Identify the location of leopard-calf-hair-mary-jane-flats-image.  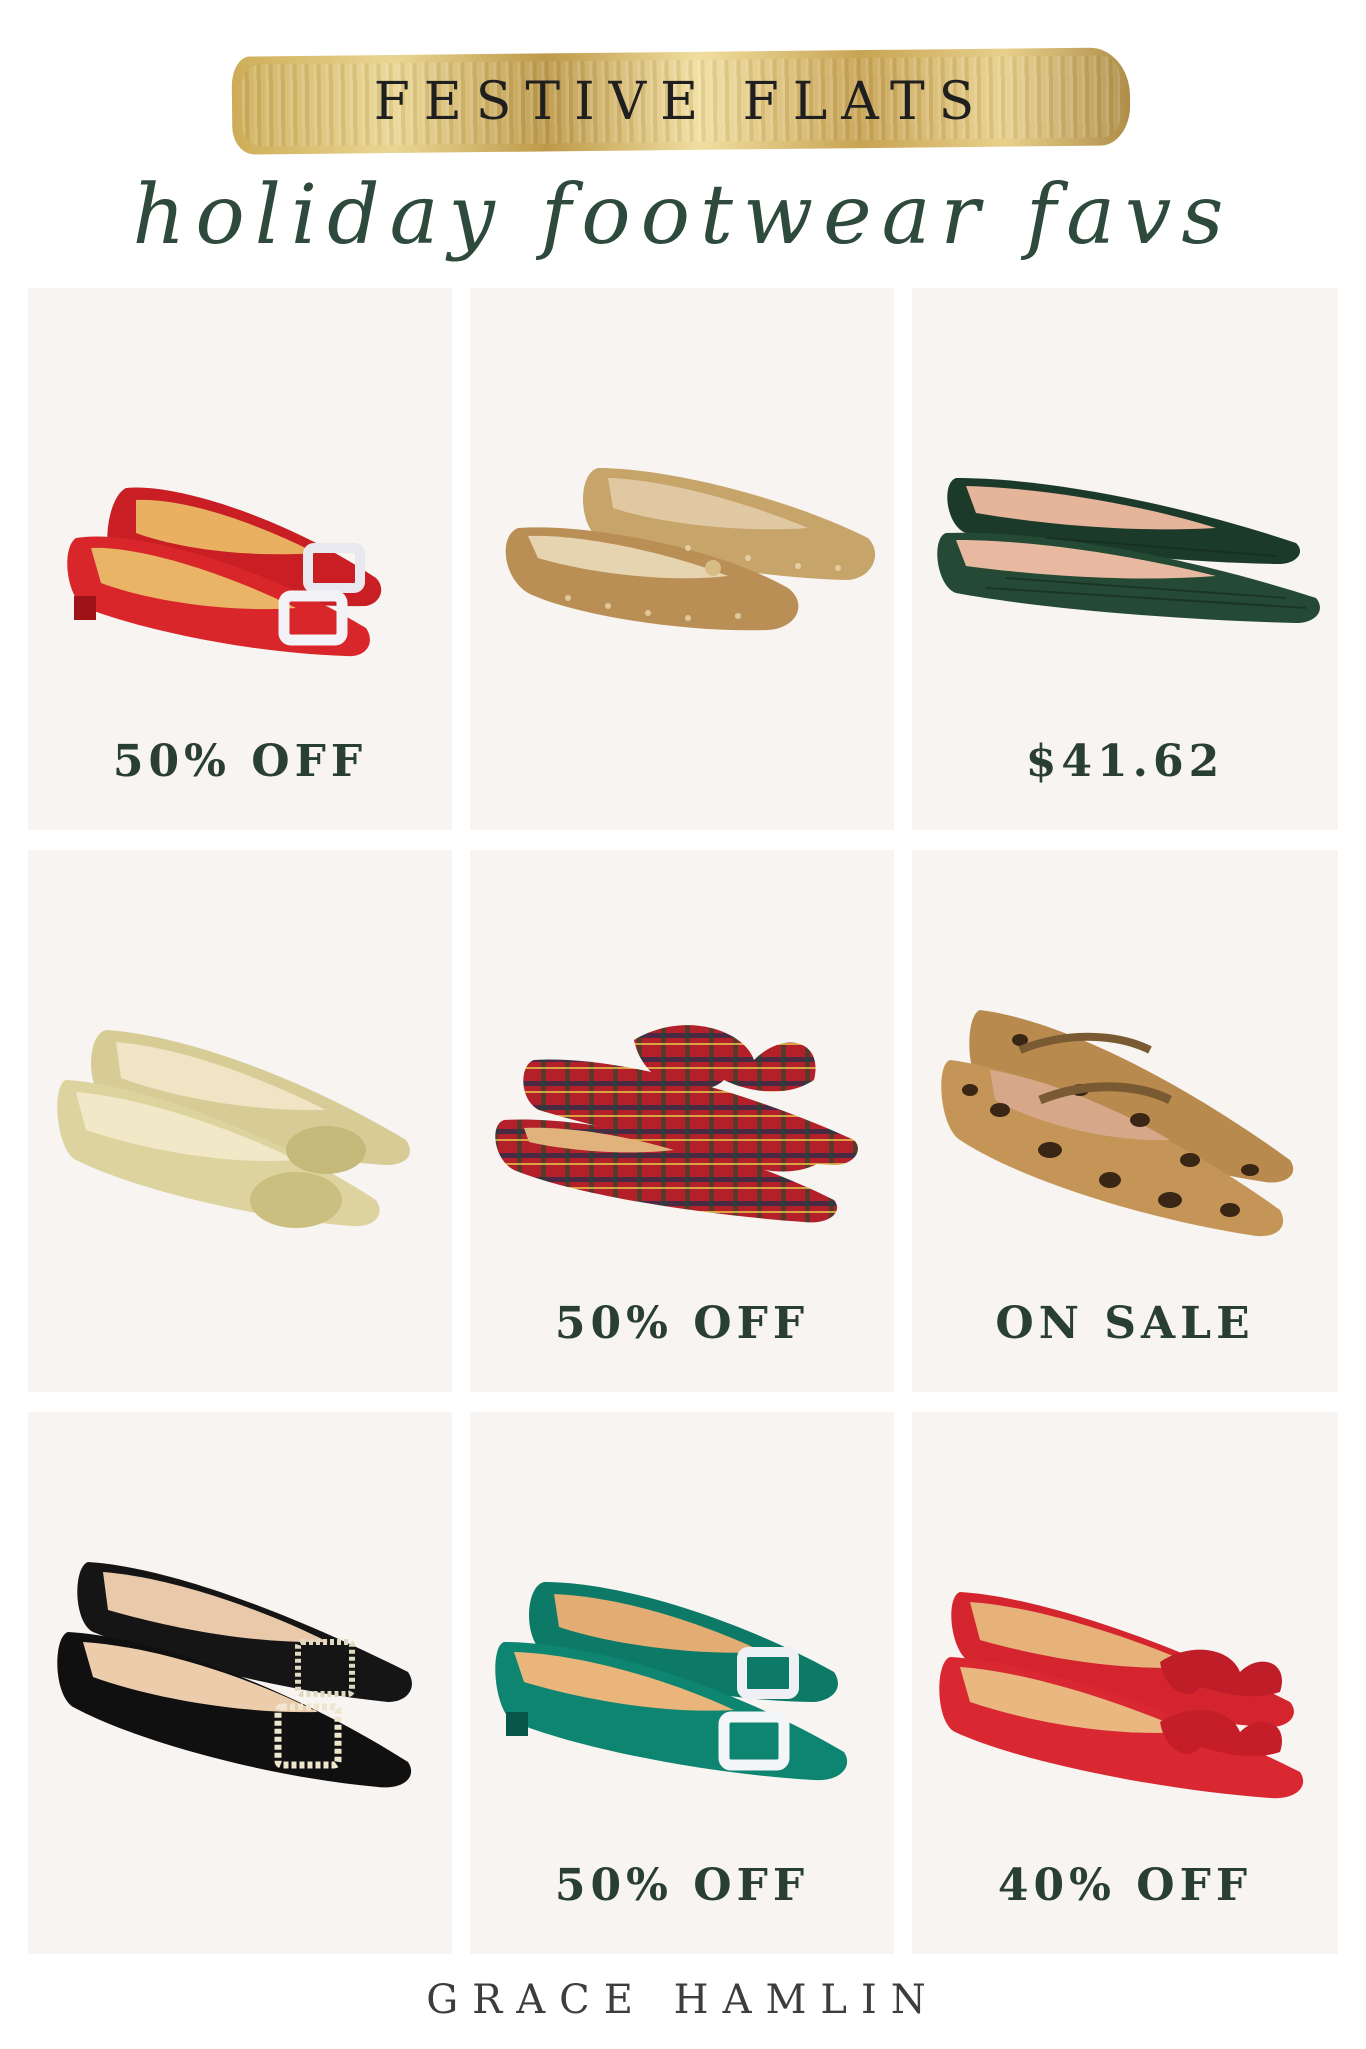
(1117, 1123).